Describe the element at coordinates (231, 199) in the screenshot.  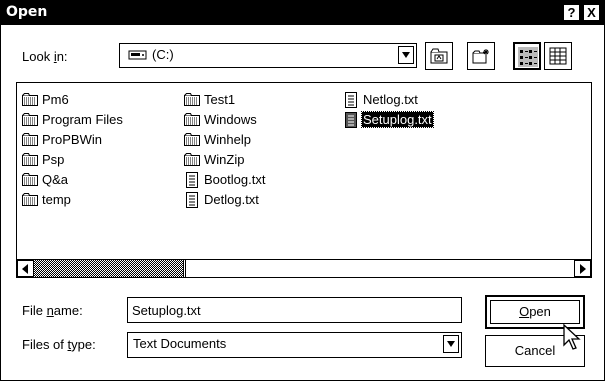
I see `file-name: Detlog.txt` at that location.